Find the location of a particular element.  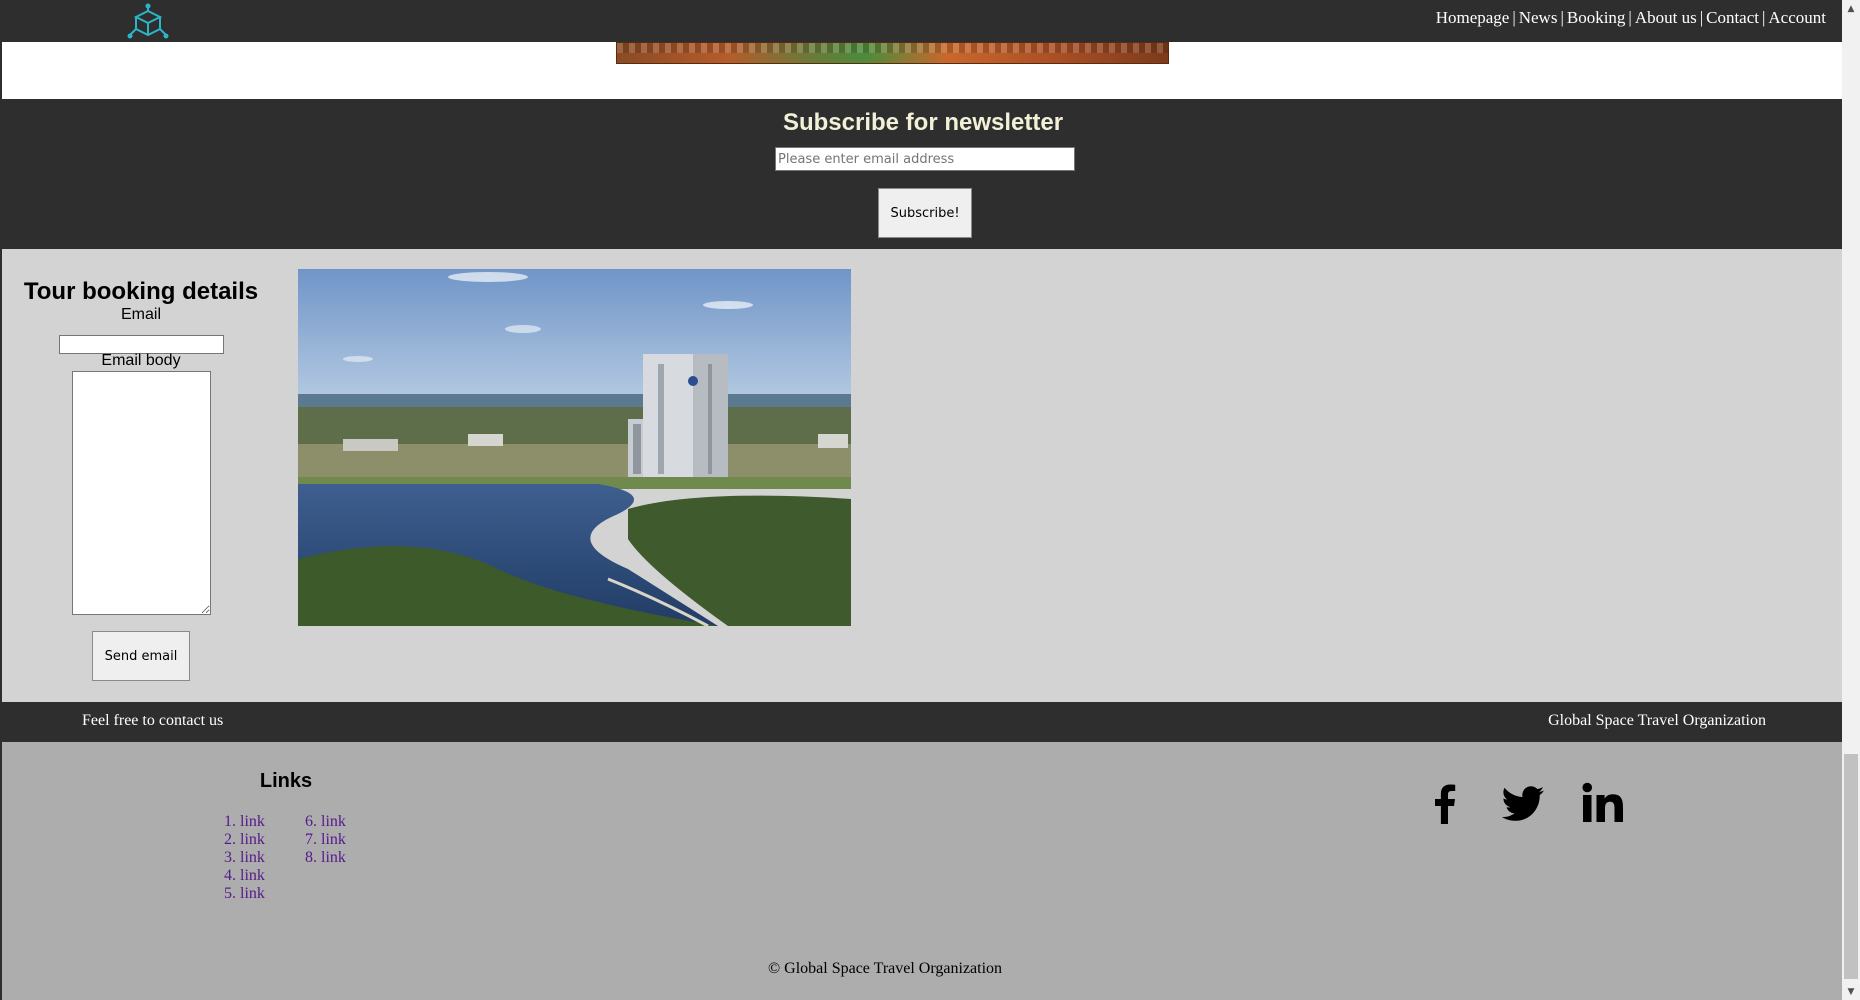

links-list-1: 1. link 2. link 3. link 4. link 5. link is located at coordinates (244, 858).